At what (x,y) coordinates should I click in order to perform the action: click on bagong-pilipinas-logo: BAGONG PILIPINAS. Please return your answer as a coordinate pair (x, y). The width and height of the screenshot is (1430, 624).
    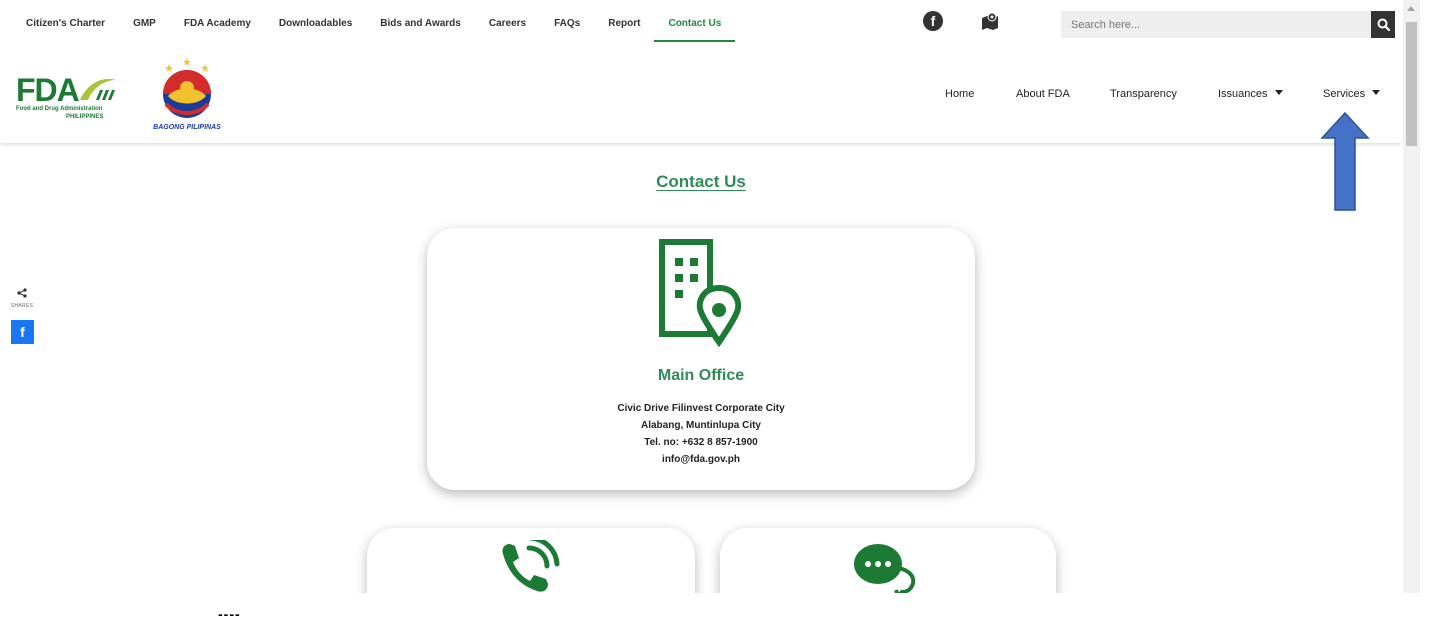
    Looking at the image, I should click on (187, 96).